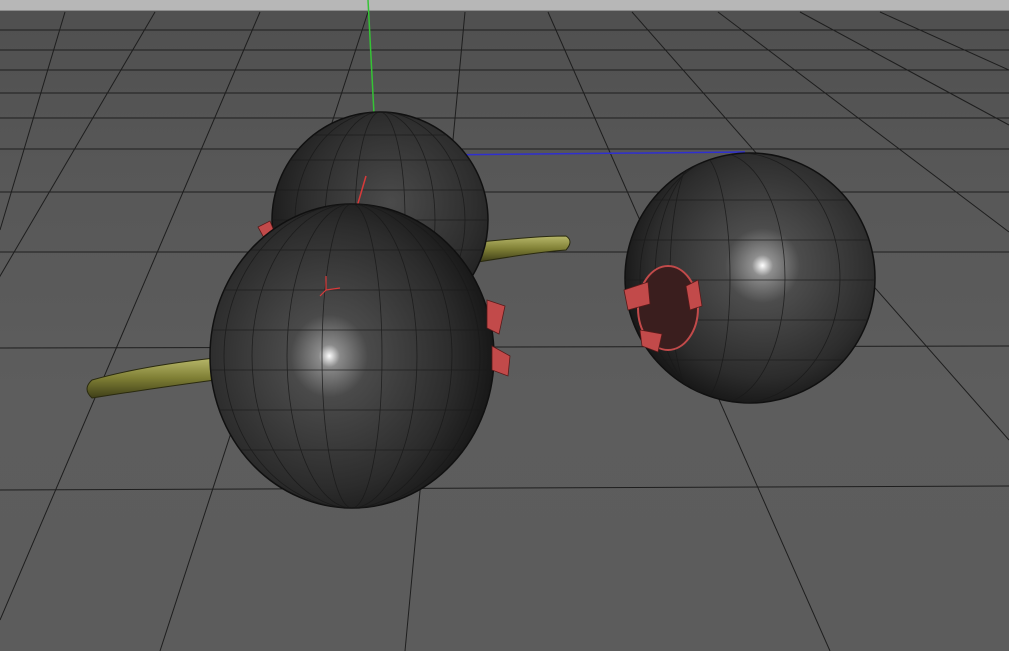 The image size is (1009, 651). I want to click on calyx-front-top, so click(496, 317).